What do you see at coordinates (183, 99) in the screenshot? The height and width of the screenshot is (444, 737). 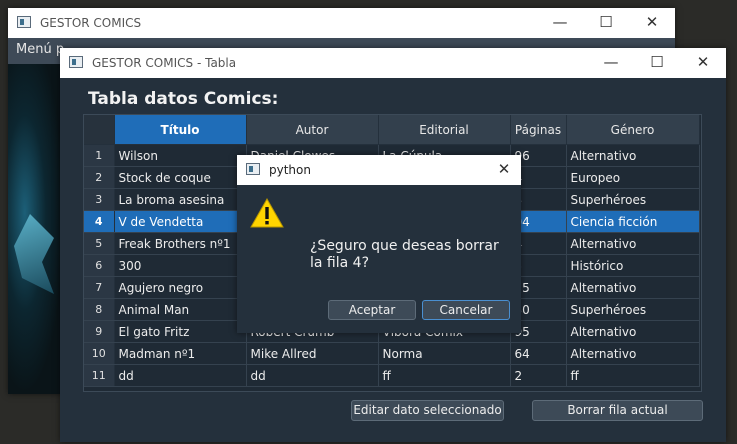 I see `table-heading: Tabla datos Comics:` at bounding box center [183, 99].